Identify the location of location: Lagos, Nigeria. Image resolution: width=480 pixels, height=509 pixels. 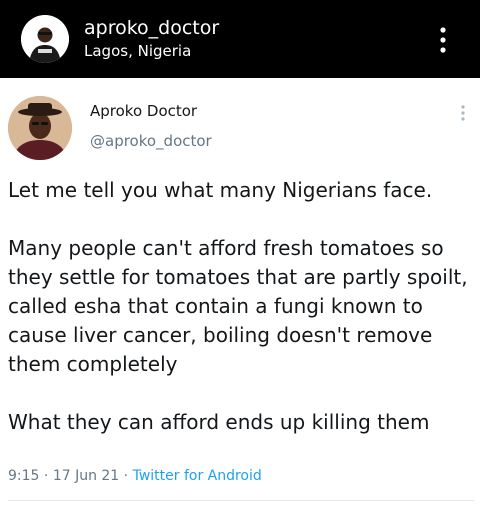
(137, 51).